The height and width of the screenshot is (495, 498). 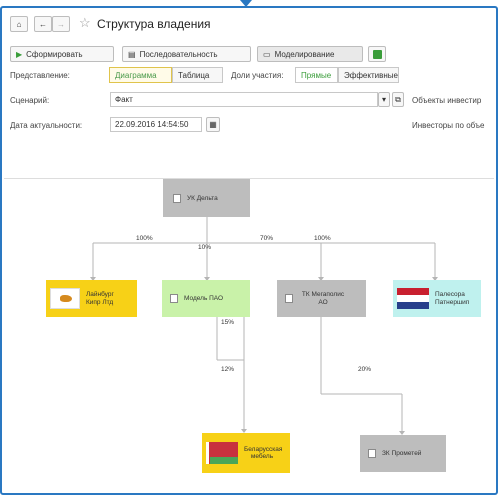 What do you see at coordinates (448, 125) in the screenshot?
I see `investors-link: Инвесторы по объе` at bounding box center [448, 125].